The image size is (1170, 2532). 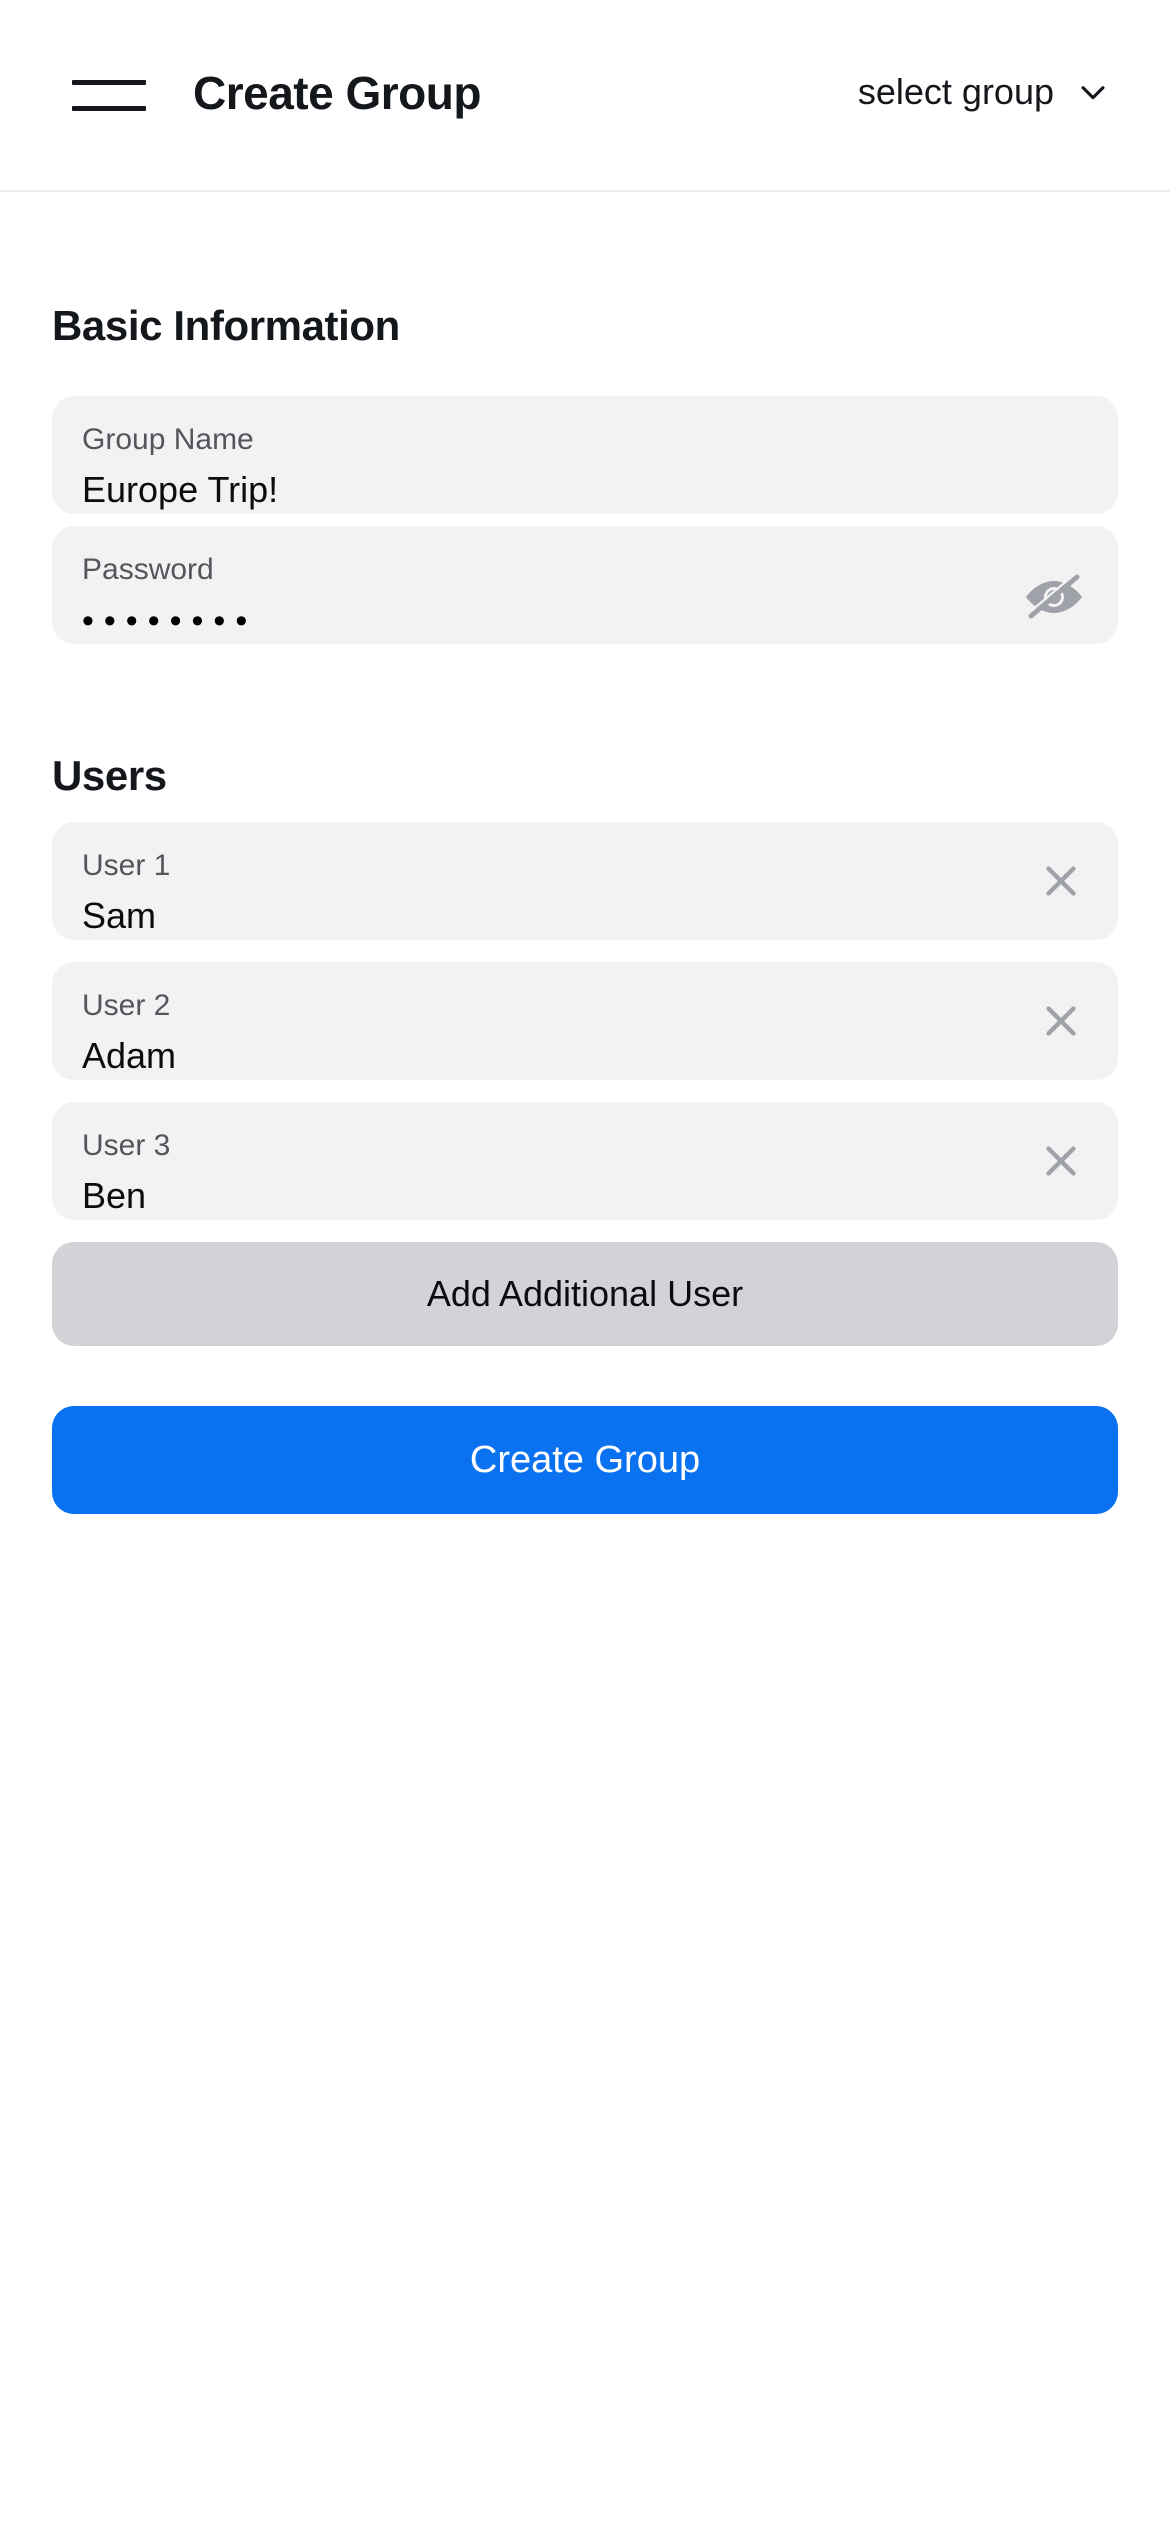 I want to click on user-row: User 2 Adam, so click(x=585, y=1021).